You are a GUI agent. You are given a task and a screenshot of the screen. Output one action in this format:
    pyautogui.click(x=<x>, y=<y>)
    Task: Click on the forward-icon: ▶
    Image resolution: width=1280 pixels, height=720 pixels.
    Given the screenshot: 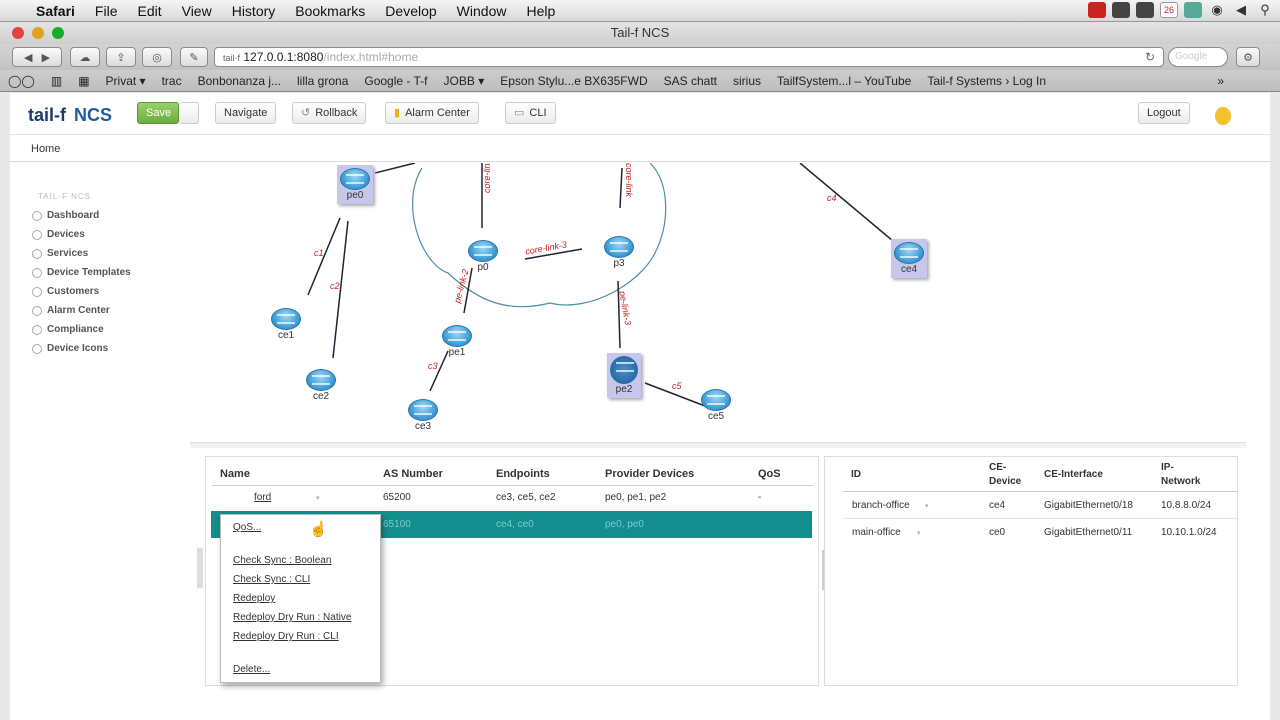 What is the action you would take?
    pyautogui.click(x=46, y=57)
    